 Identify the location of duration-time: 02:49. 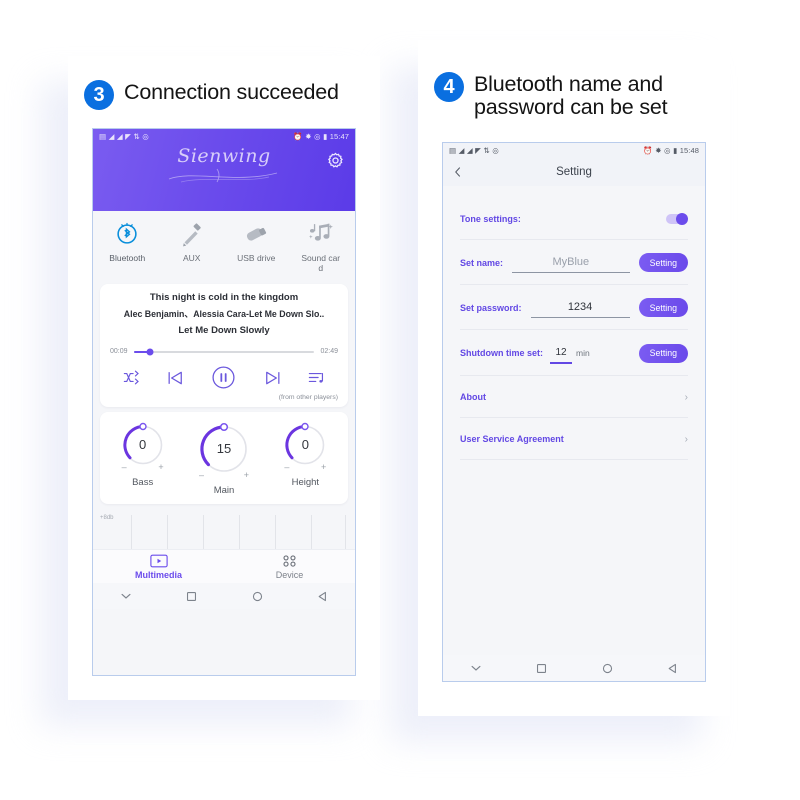
(329, 352).